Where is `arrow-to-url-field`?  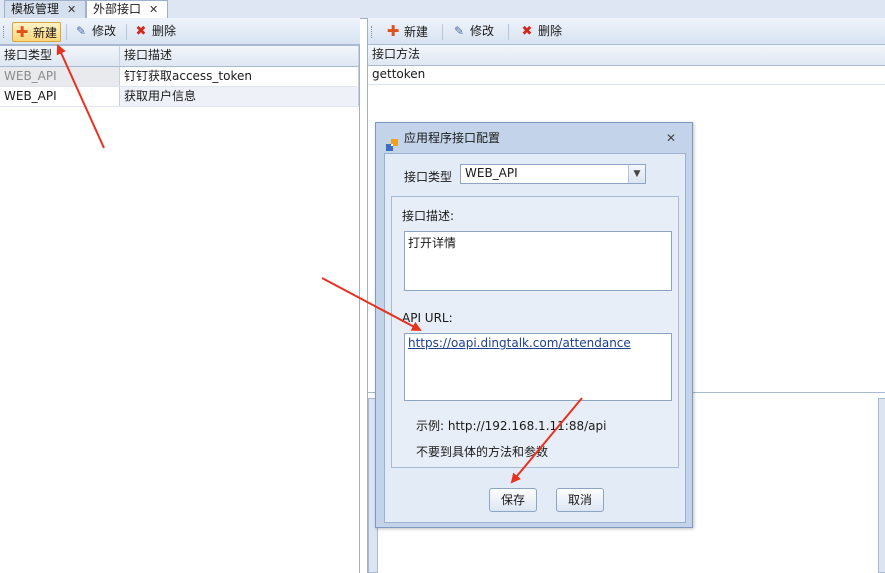
arrow-to-url-field is located at coordinates (371, 304).